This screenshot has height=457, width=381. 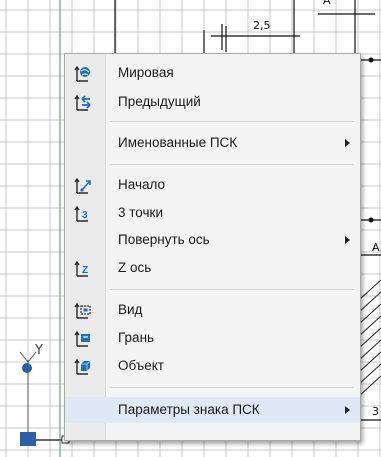 I want to click on dimension-label: 2,5, so click(x=262, y=25).